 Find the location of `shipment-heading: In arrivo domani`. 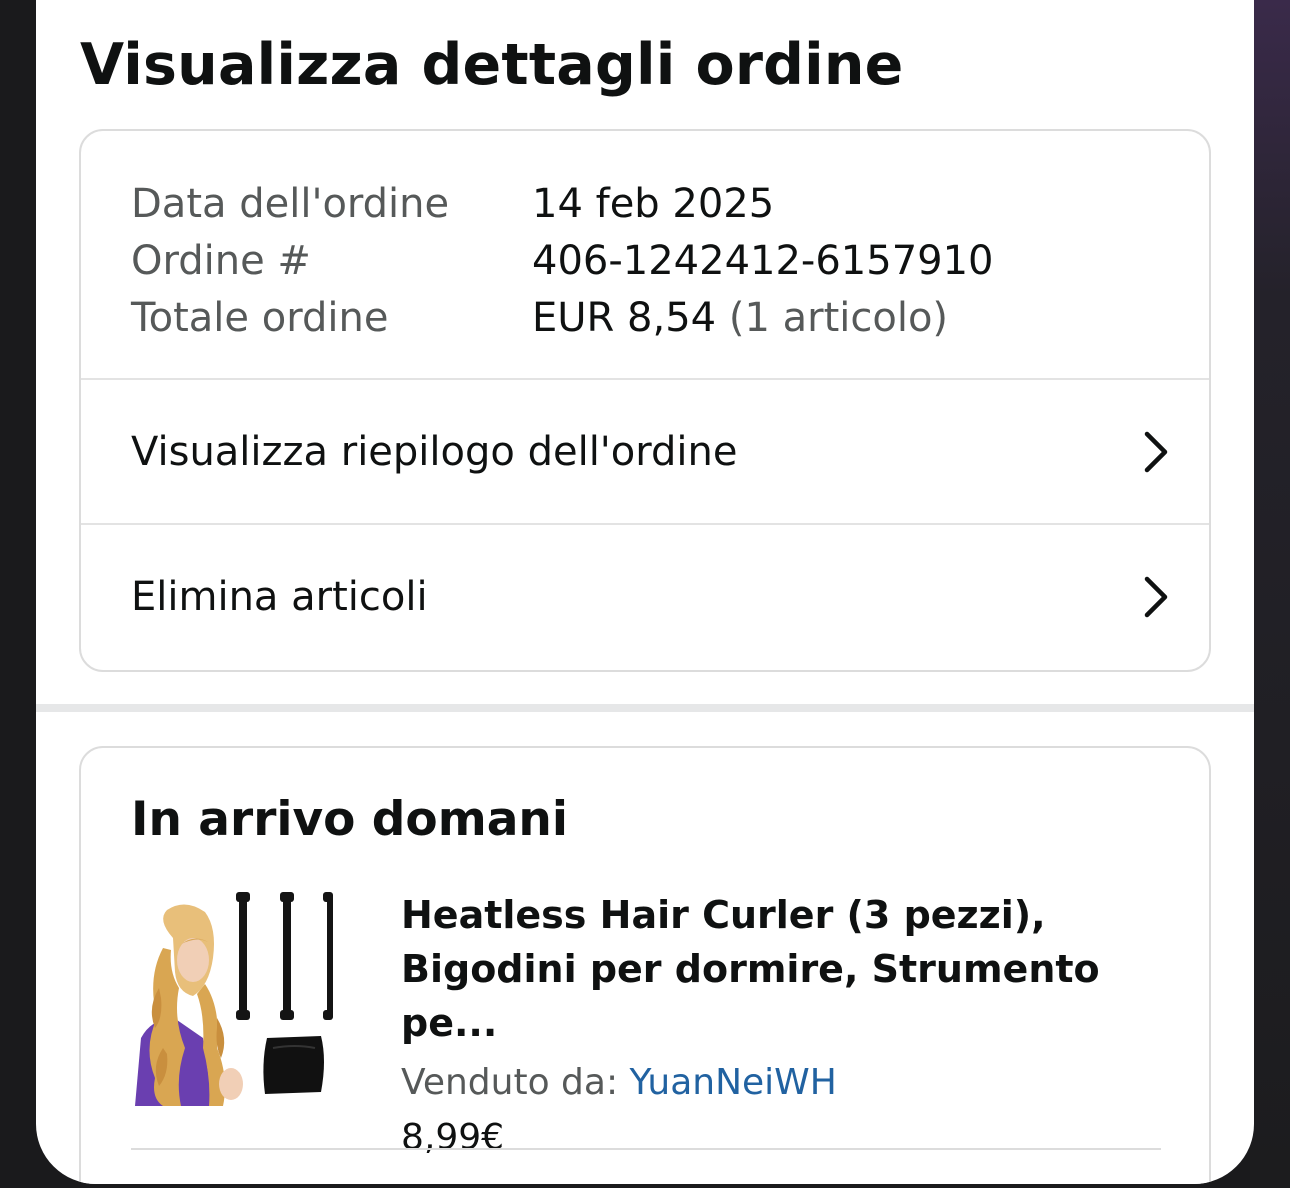

shipment-heading: In arrivo domani is located at coordinates (349, 819).